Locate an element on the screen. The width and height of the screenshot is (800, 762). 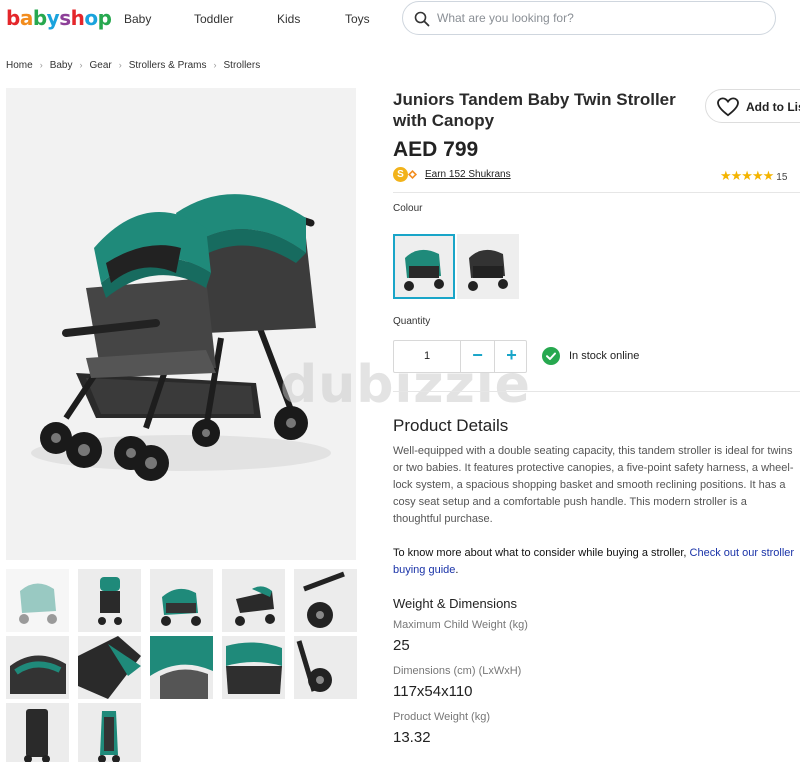
earn-shukrans-link: Earn 152 Shukrans is located at coordinates (468, 174).